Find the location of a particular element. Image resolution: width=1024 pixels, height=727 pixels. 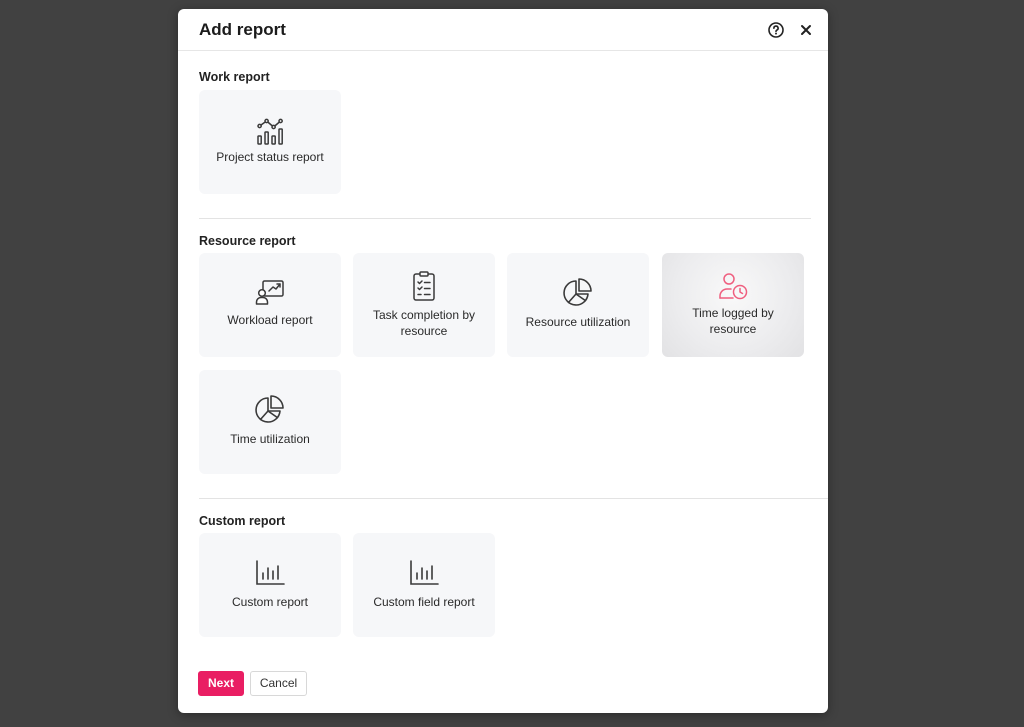

card-time-utilization: Time utilization is located at coordinates (270, 422).